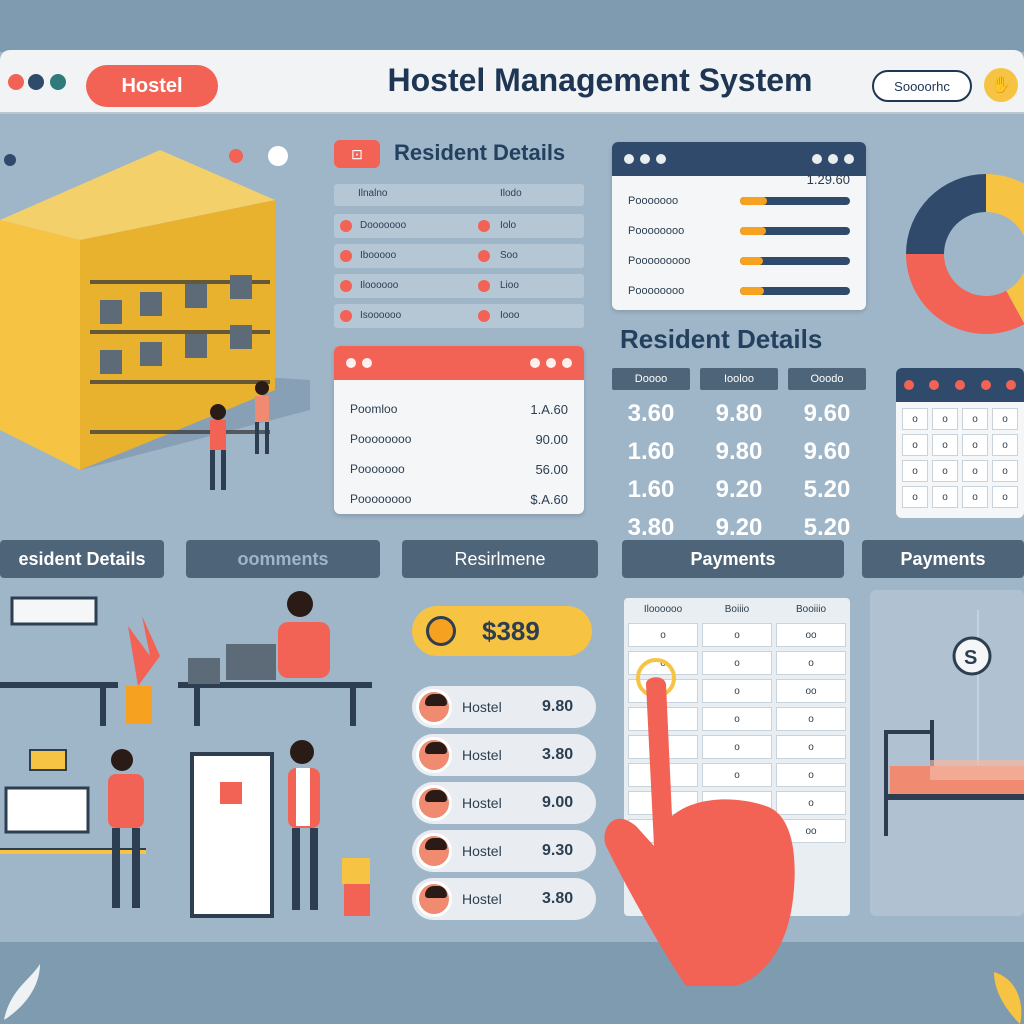 This screenshot has width=1024, height=1024. Describe the element at coordinates (504, 851) in the screenshot. I see `resident-list-item: Hostel 9.30` at that location.